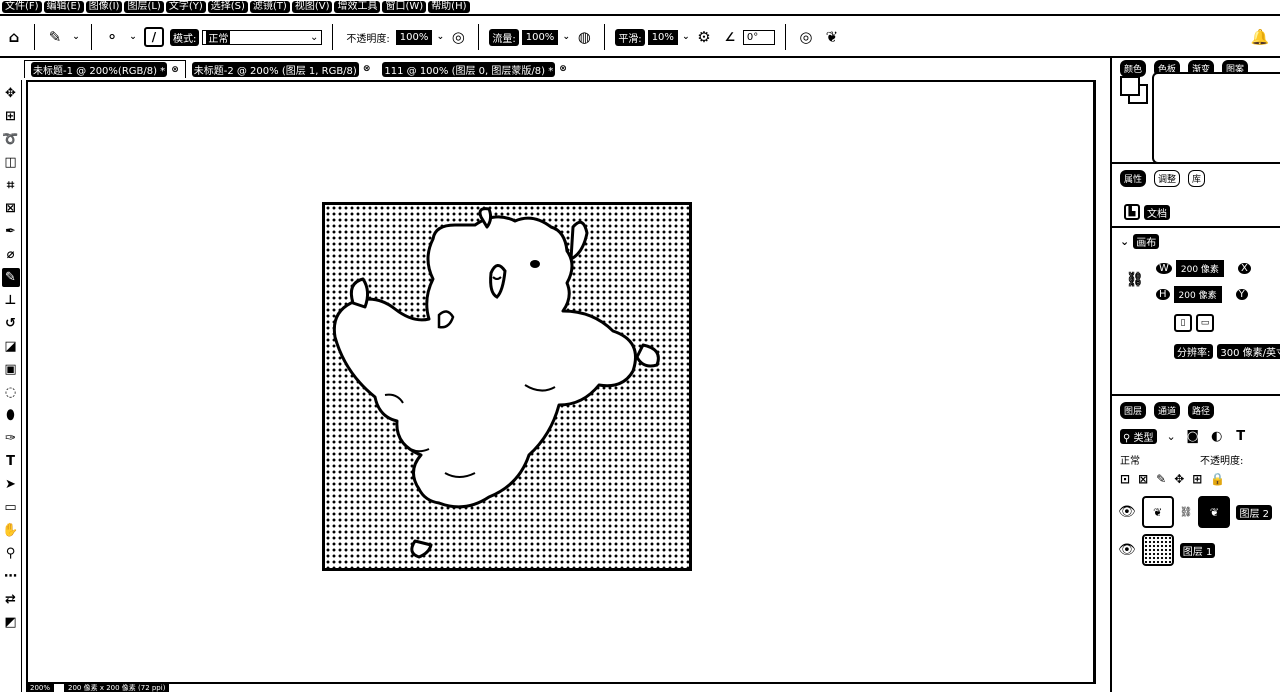 Image resolution: width=1280 pixels, height=692 pixels. Describe the element at coordinates (11, 185) in the screenshot. I see `crop-tool-icon: ⌗` at that location.